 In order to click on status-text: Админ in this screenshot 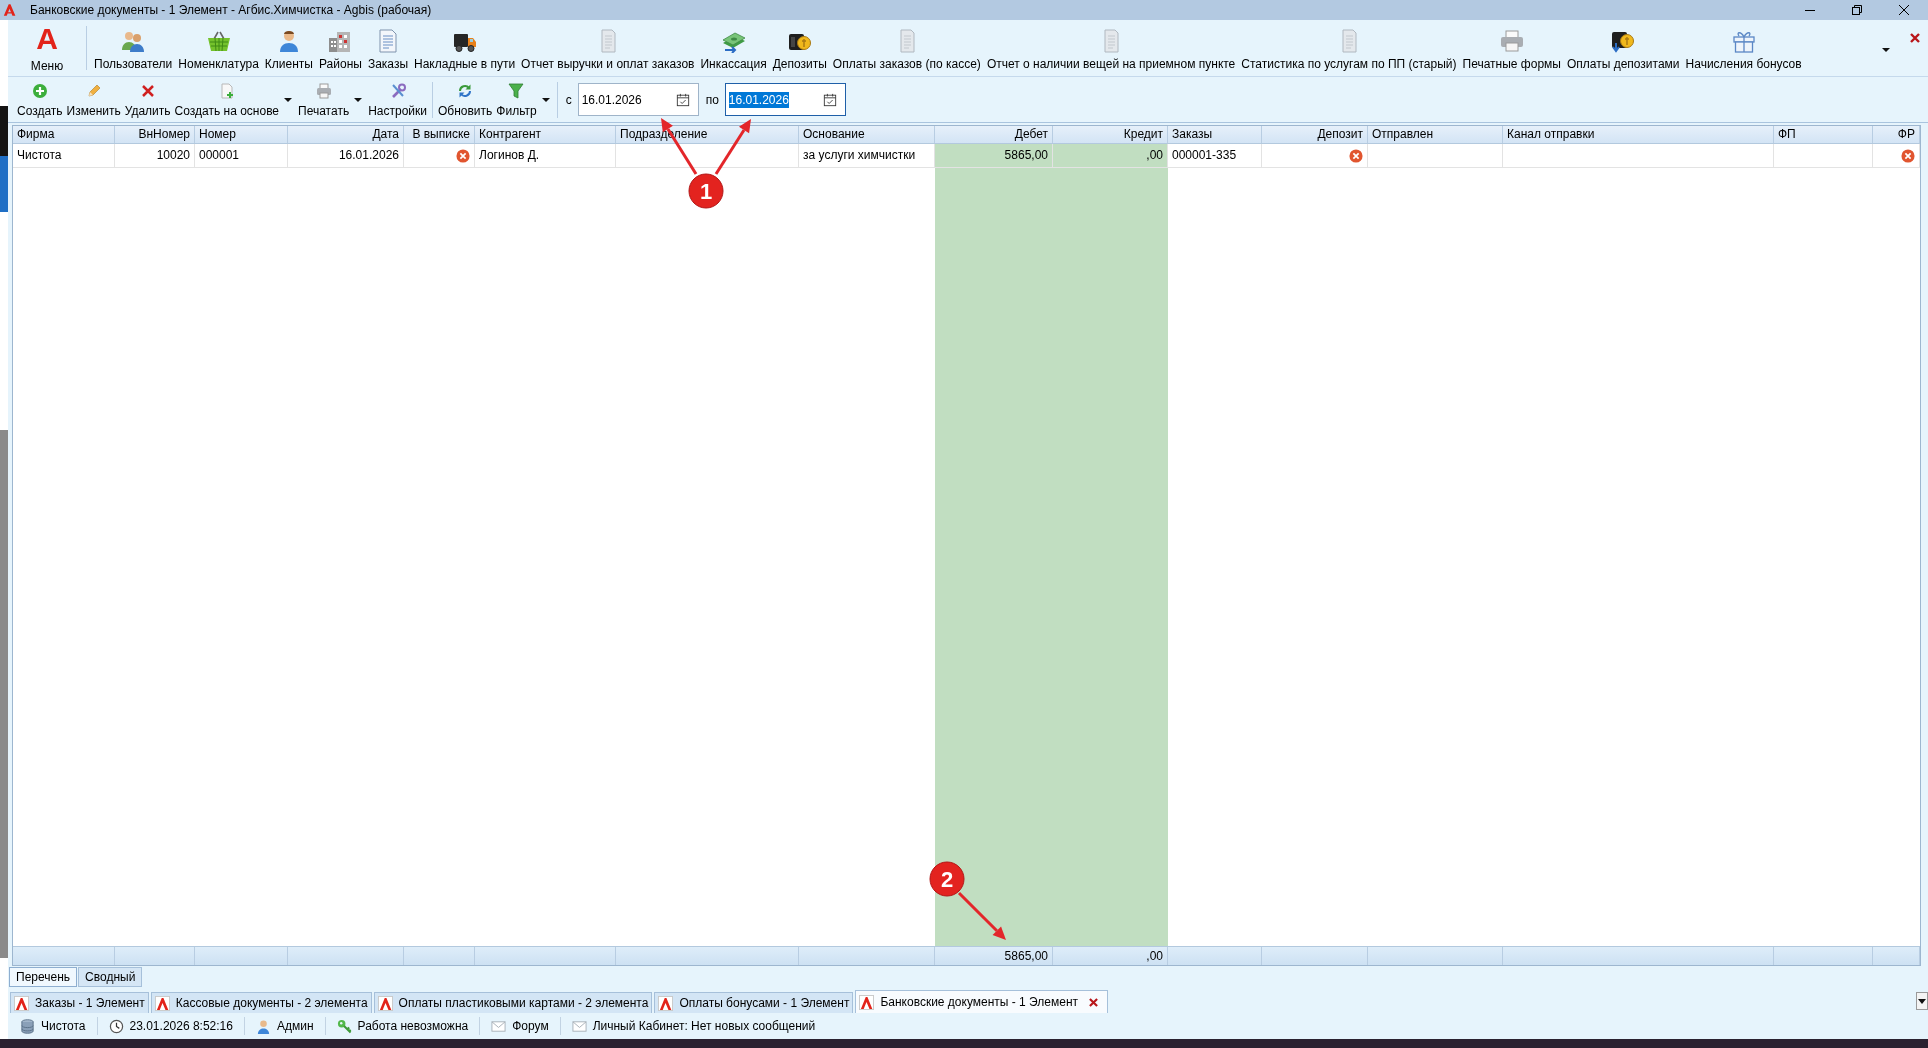, I will do `click(295, 1026)`.